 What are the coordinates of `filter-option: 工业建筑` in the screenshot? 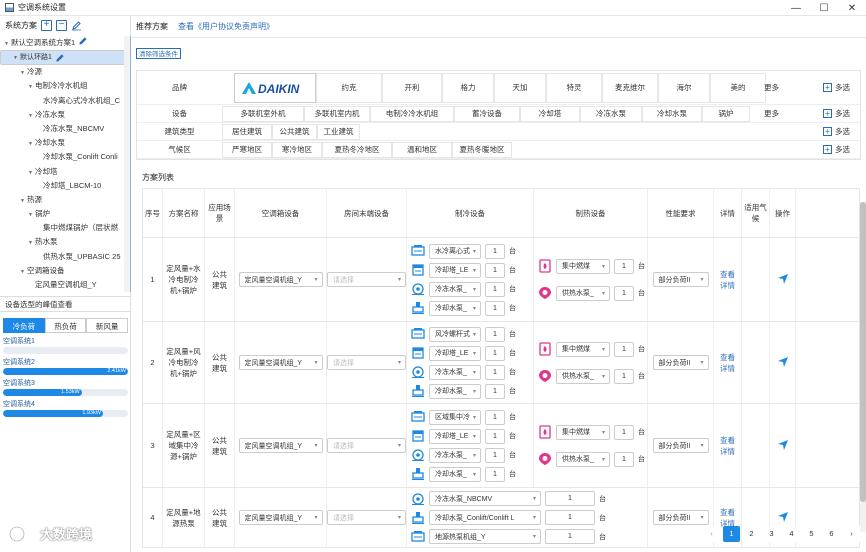 It's located at (338, 131).